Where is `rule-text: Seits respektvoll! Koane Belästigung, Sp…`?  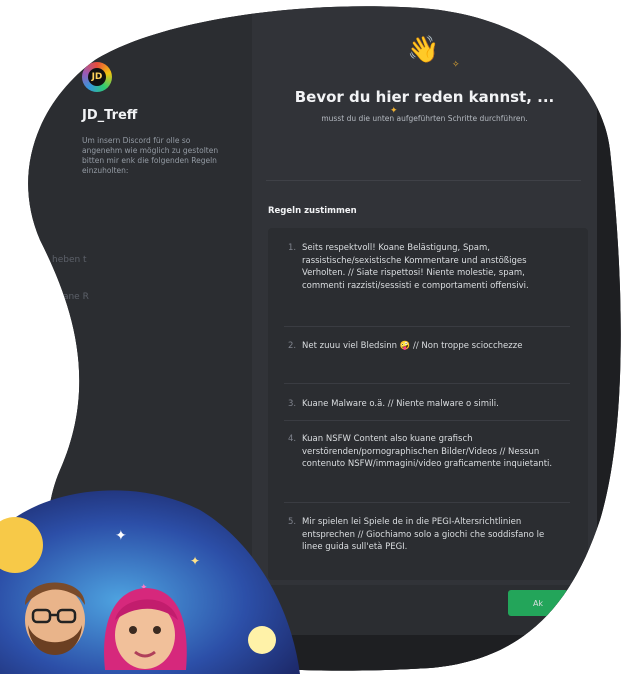
rule-text: Seits respektvoll! Koane Belästigung, Sp… is located at coordinates (415, 267).